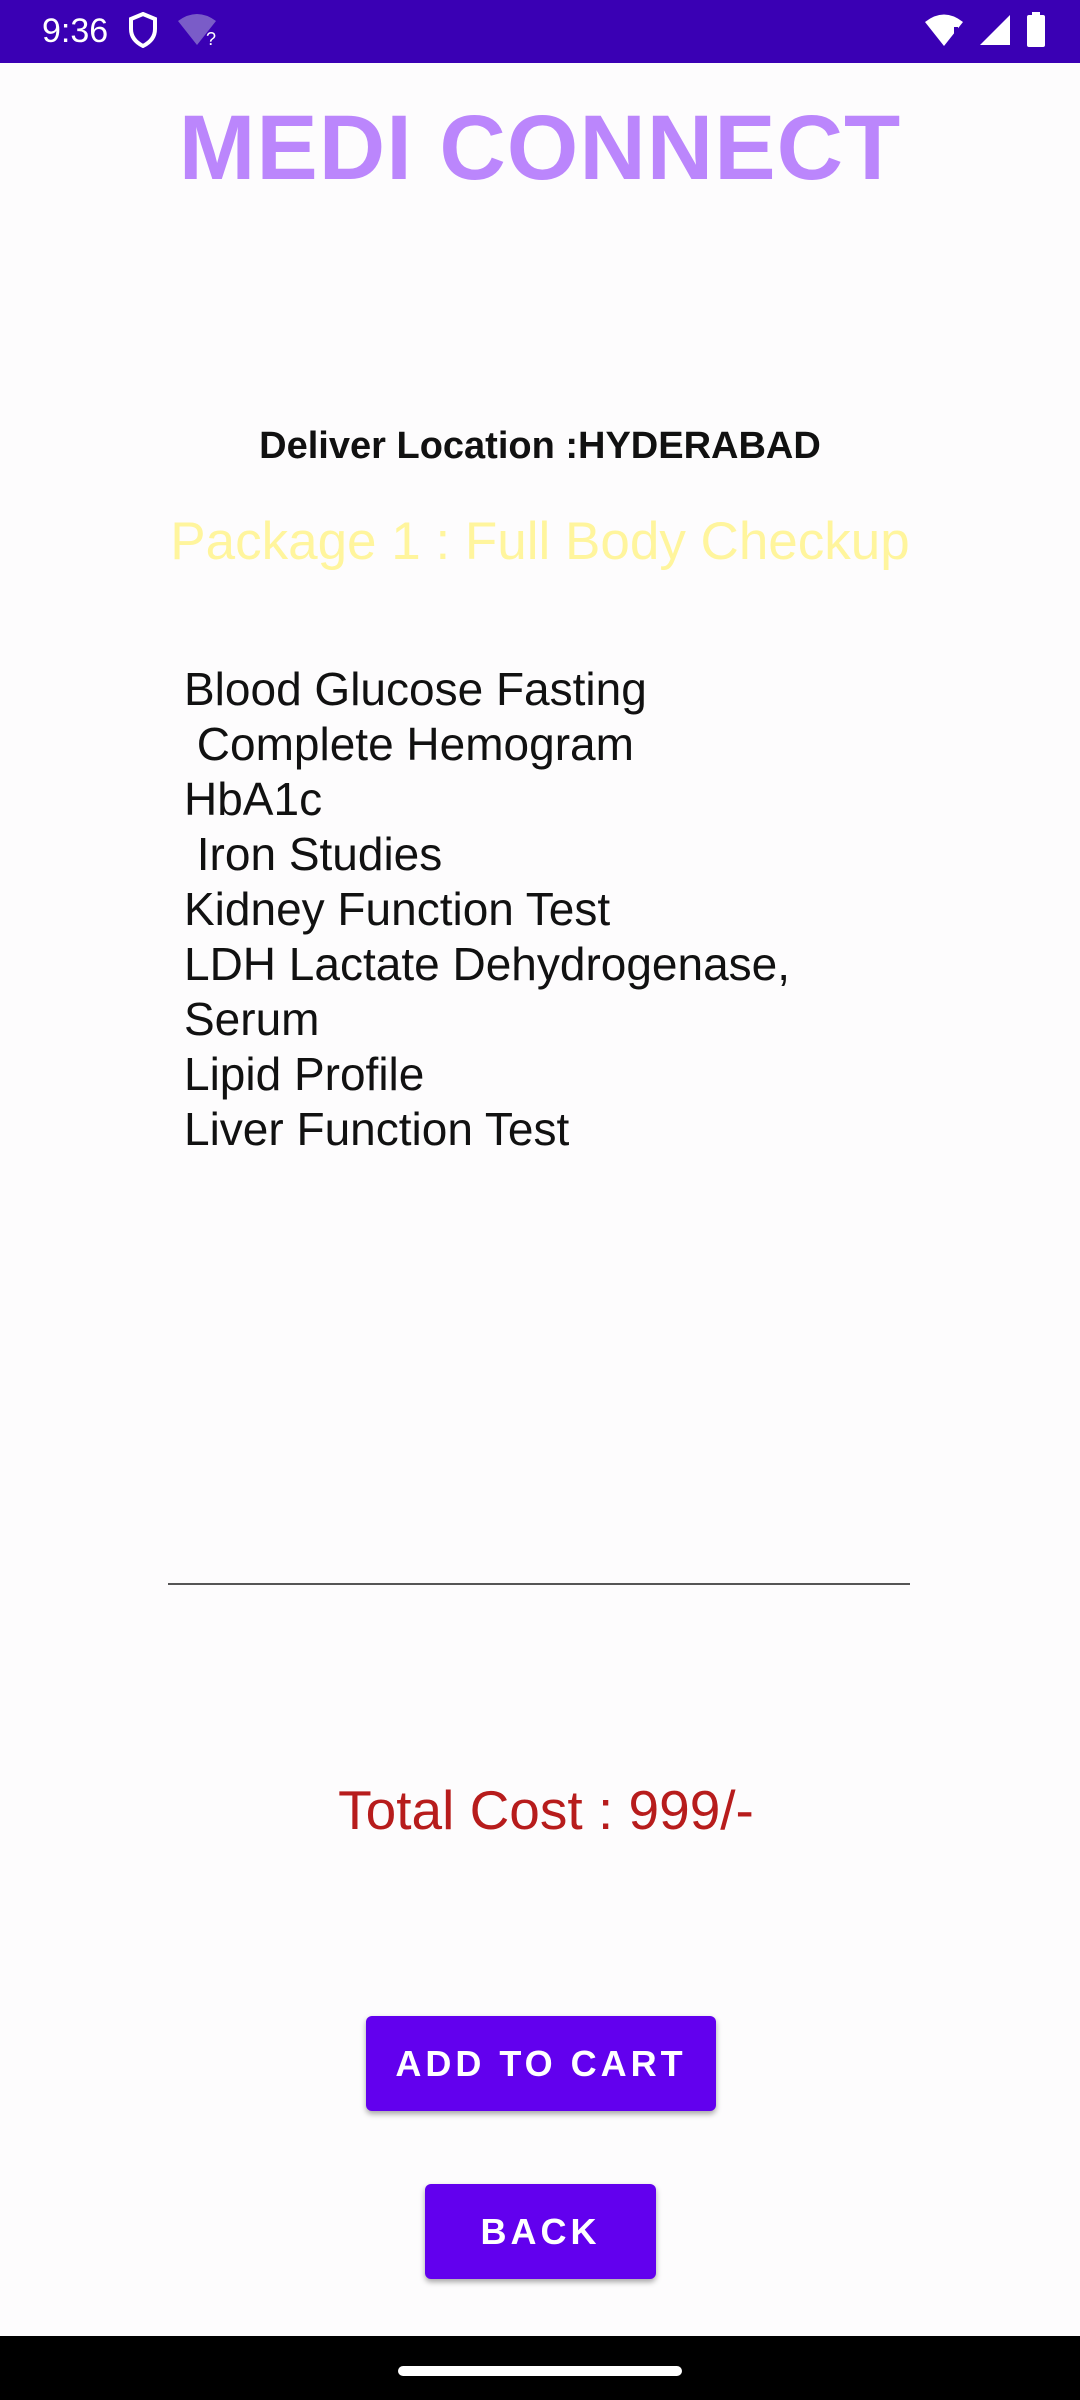 The height and width of the screenshot is (2400, 1080). What do you see at coordinates (546, 1810) in the screenshot?
I see `total-cost: Total Cost : 999/-` at bounding box center [546, 1810].